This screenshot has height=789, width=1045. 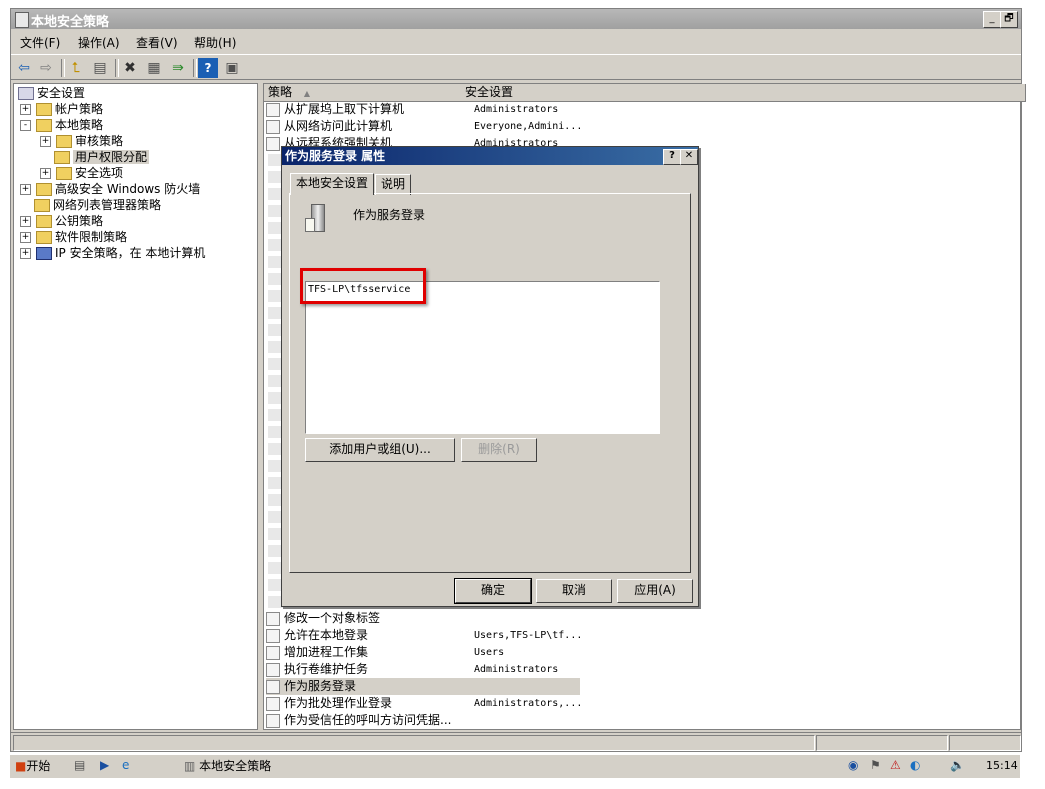 I want to click on toolbar: ⇦ ⇨ ⮤ ▤ ✖ ▦ ⇛ ? ▣, so click(x=516, y=67).